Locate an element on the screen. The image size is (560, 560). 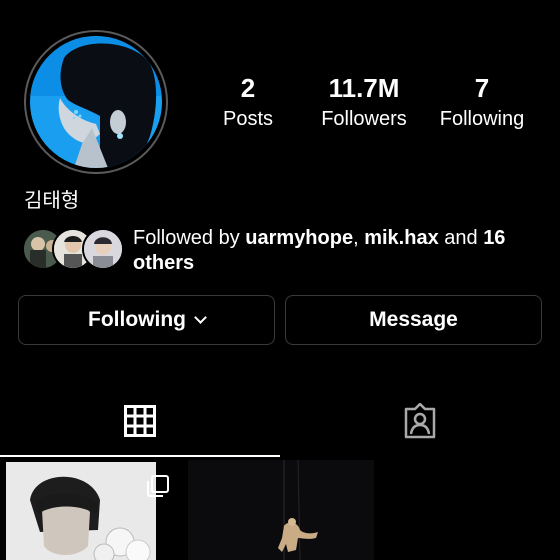
profile-tabs is located at coordinates (280, 421).